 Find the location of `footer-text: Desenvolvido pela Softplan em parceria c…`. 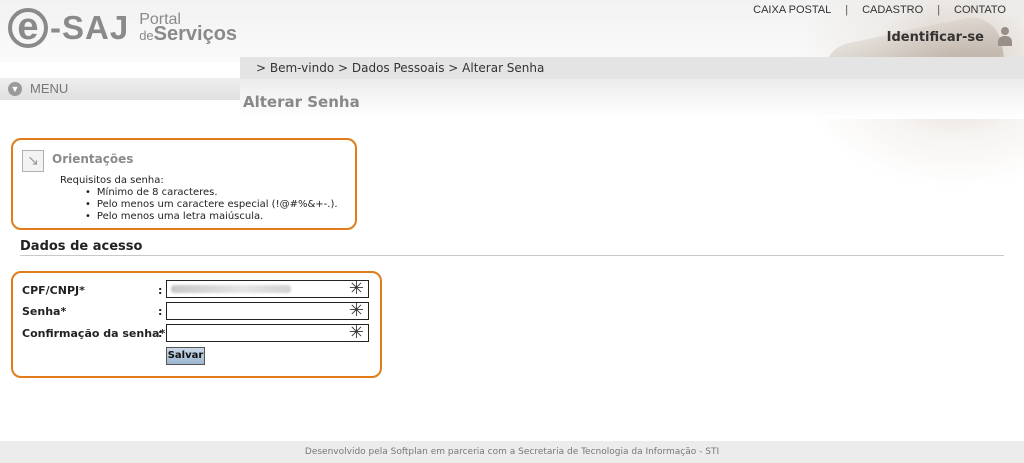

footer-text: Desenvolvido pela Softplan em parceria c… is located at coordinates (512, 452).